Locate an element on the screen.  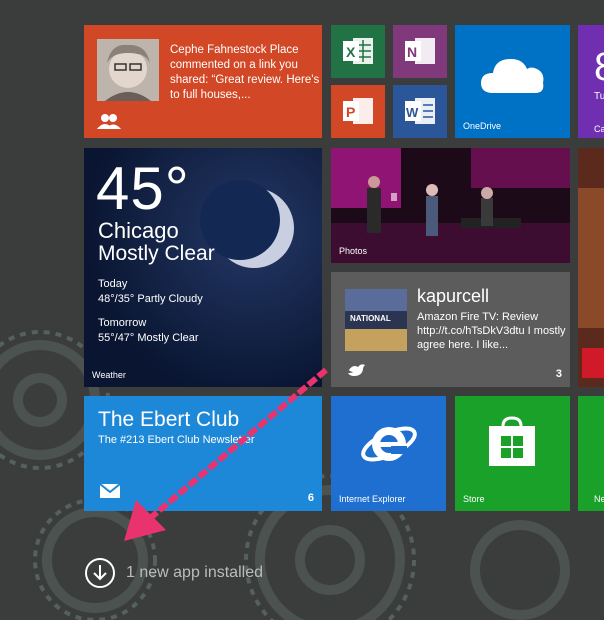
annotation-arrow is located at coordinates (226, 454).